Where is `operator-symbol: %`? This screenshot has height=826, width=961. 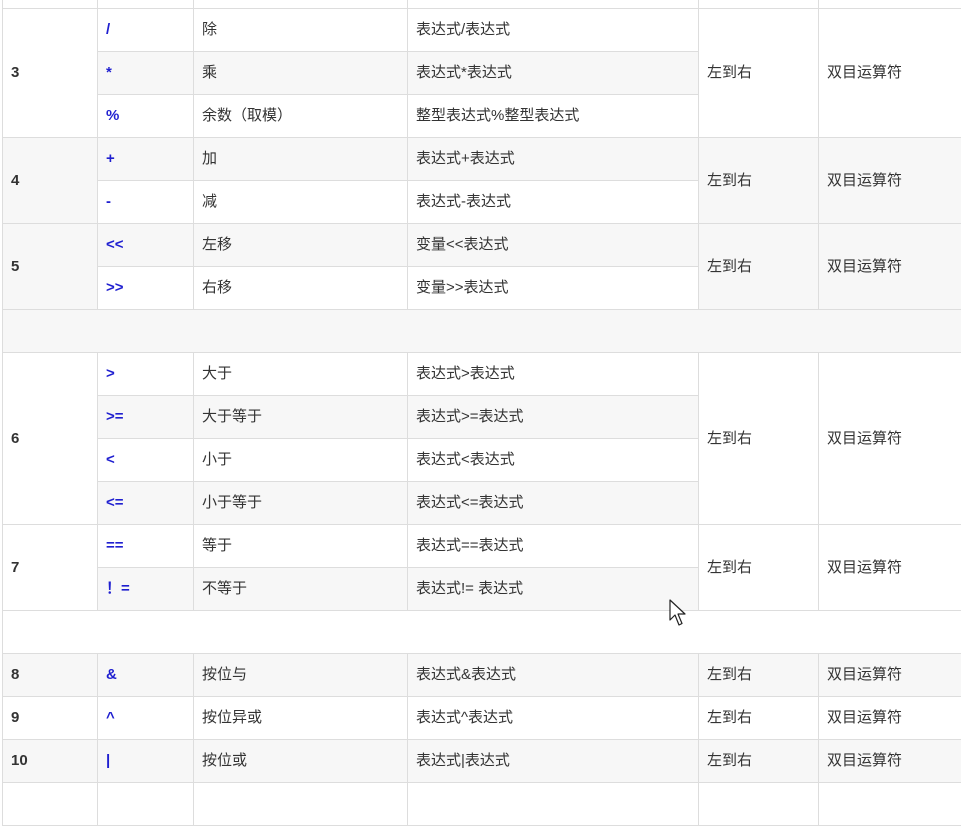
operator-symbol: % is located at coordinates (146, 116).